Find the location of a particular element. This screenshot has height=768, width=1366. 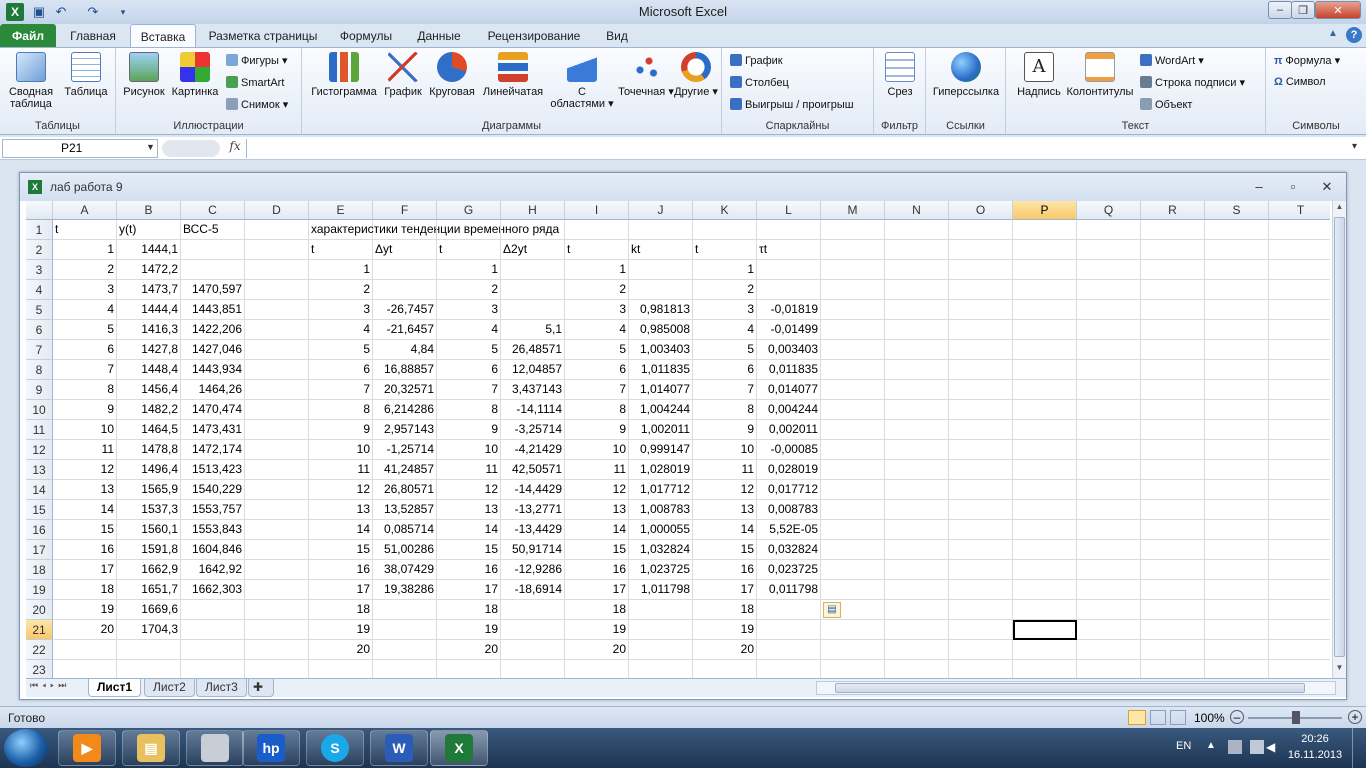

cell-d18 is located at coordinates (277, 570).